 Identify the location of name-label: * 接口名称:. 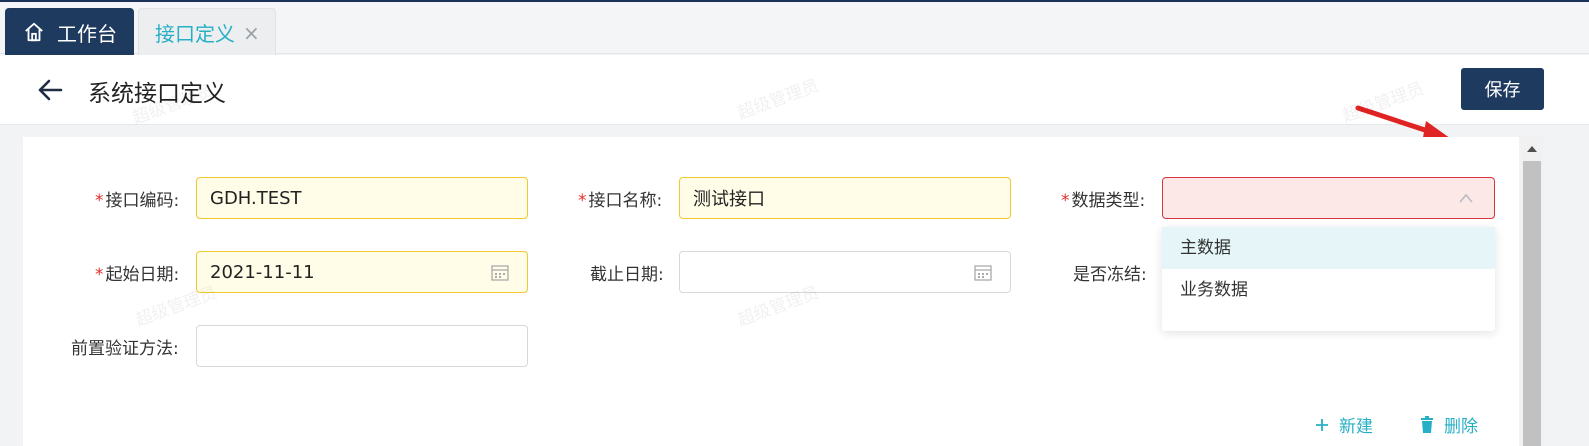
(620, 201).